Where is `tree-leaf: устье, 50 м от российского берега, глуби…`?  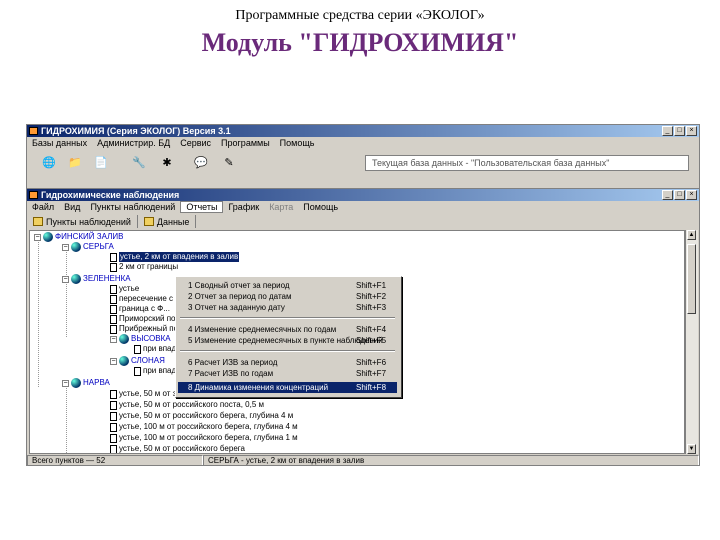 tree-leaf: устье, 50 м от российского берега, глуби… is located at coordinates (201, 416).